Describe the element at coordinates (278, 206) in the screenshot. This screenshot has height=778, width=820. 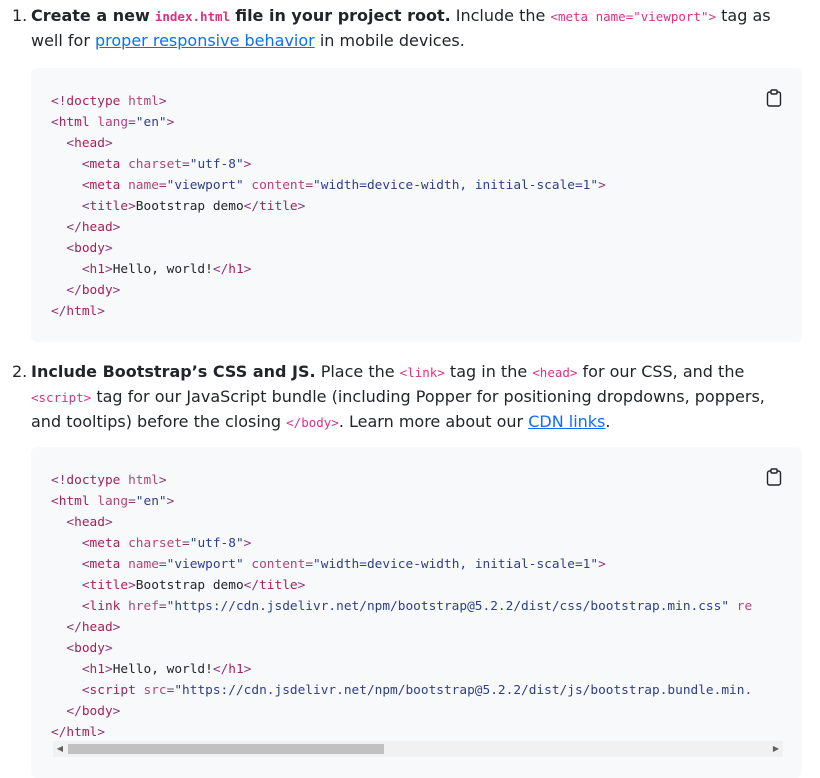
I see `code-token: title` at that location.